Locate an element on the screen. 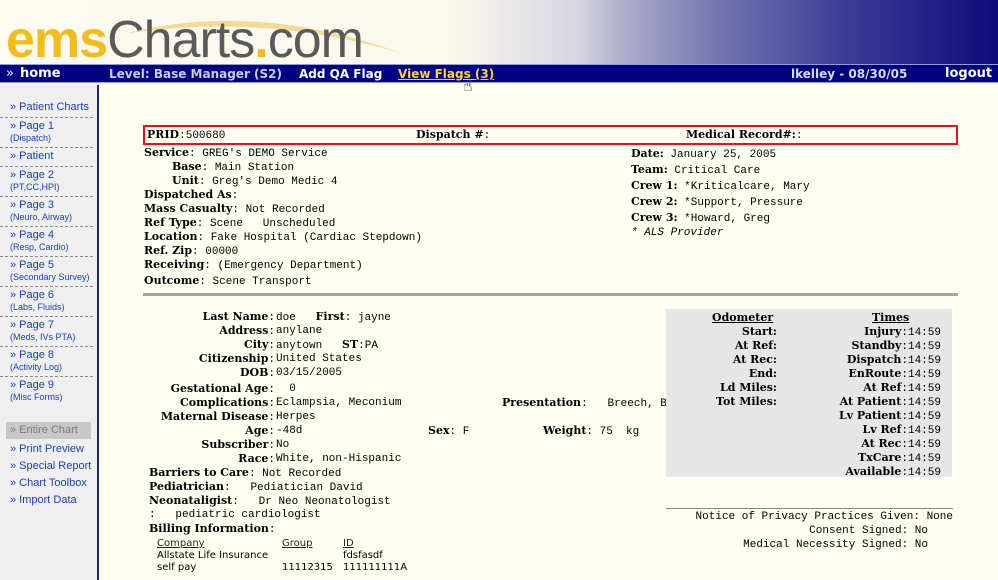  field-value: United States is located at coordinates (319, 359).